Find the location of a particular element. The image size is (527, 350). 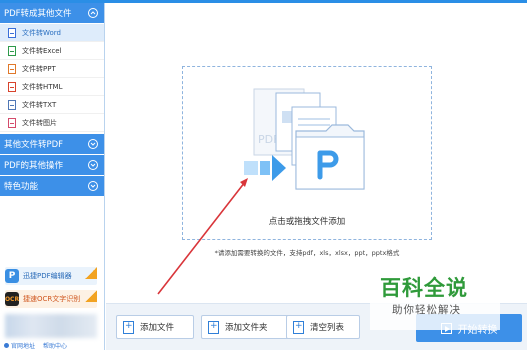

drop-instruction: 点击或拖拽文件添加 is located at coordinates (307, 222).